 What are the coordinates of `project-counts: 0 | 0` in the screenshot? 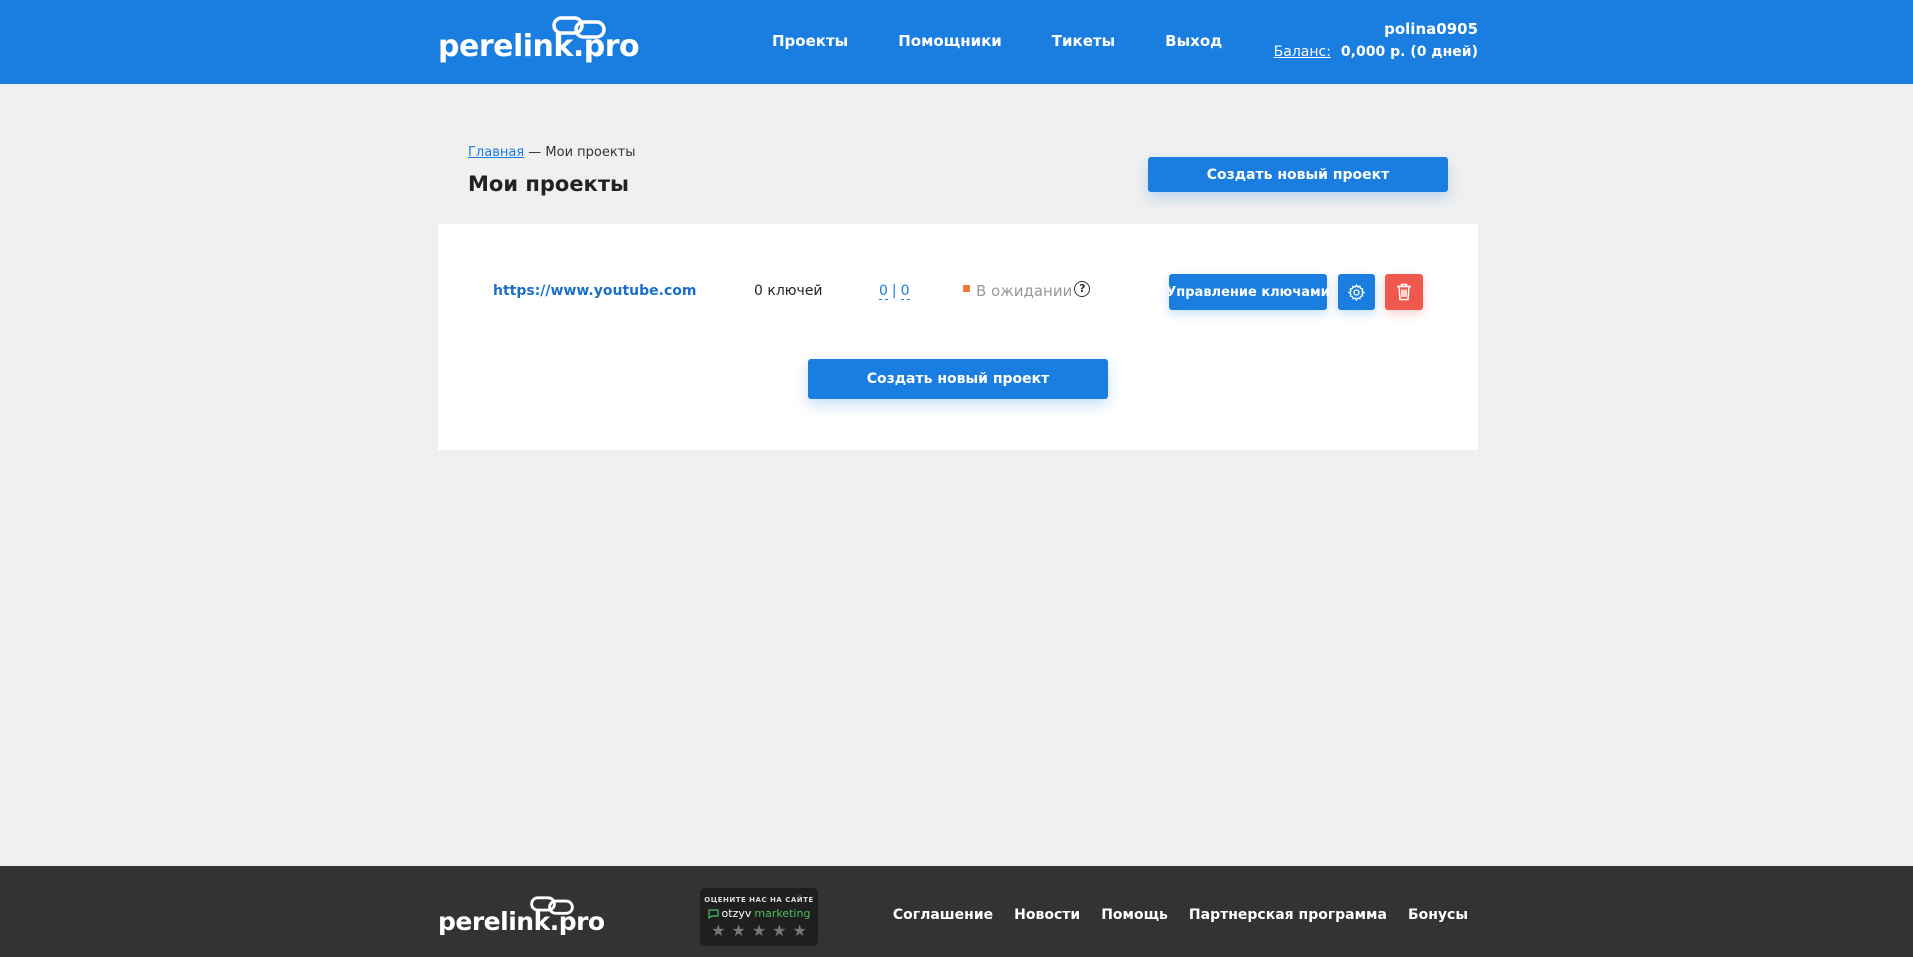 It's located at (894, 291).